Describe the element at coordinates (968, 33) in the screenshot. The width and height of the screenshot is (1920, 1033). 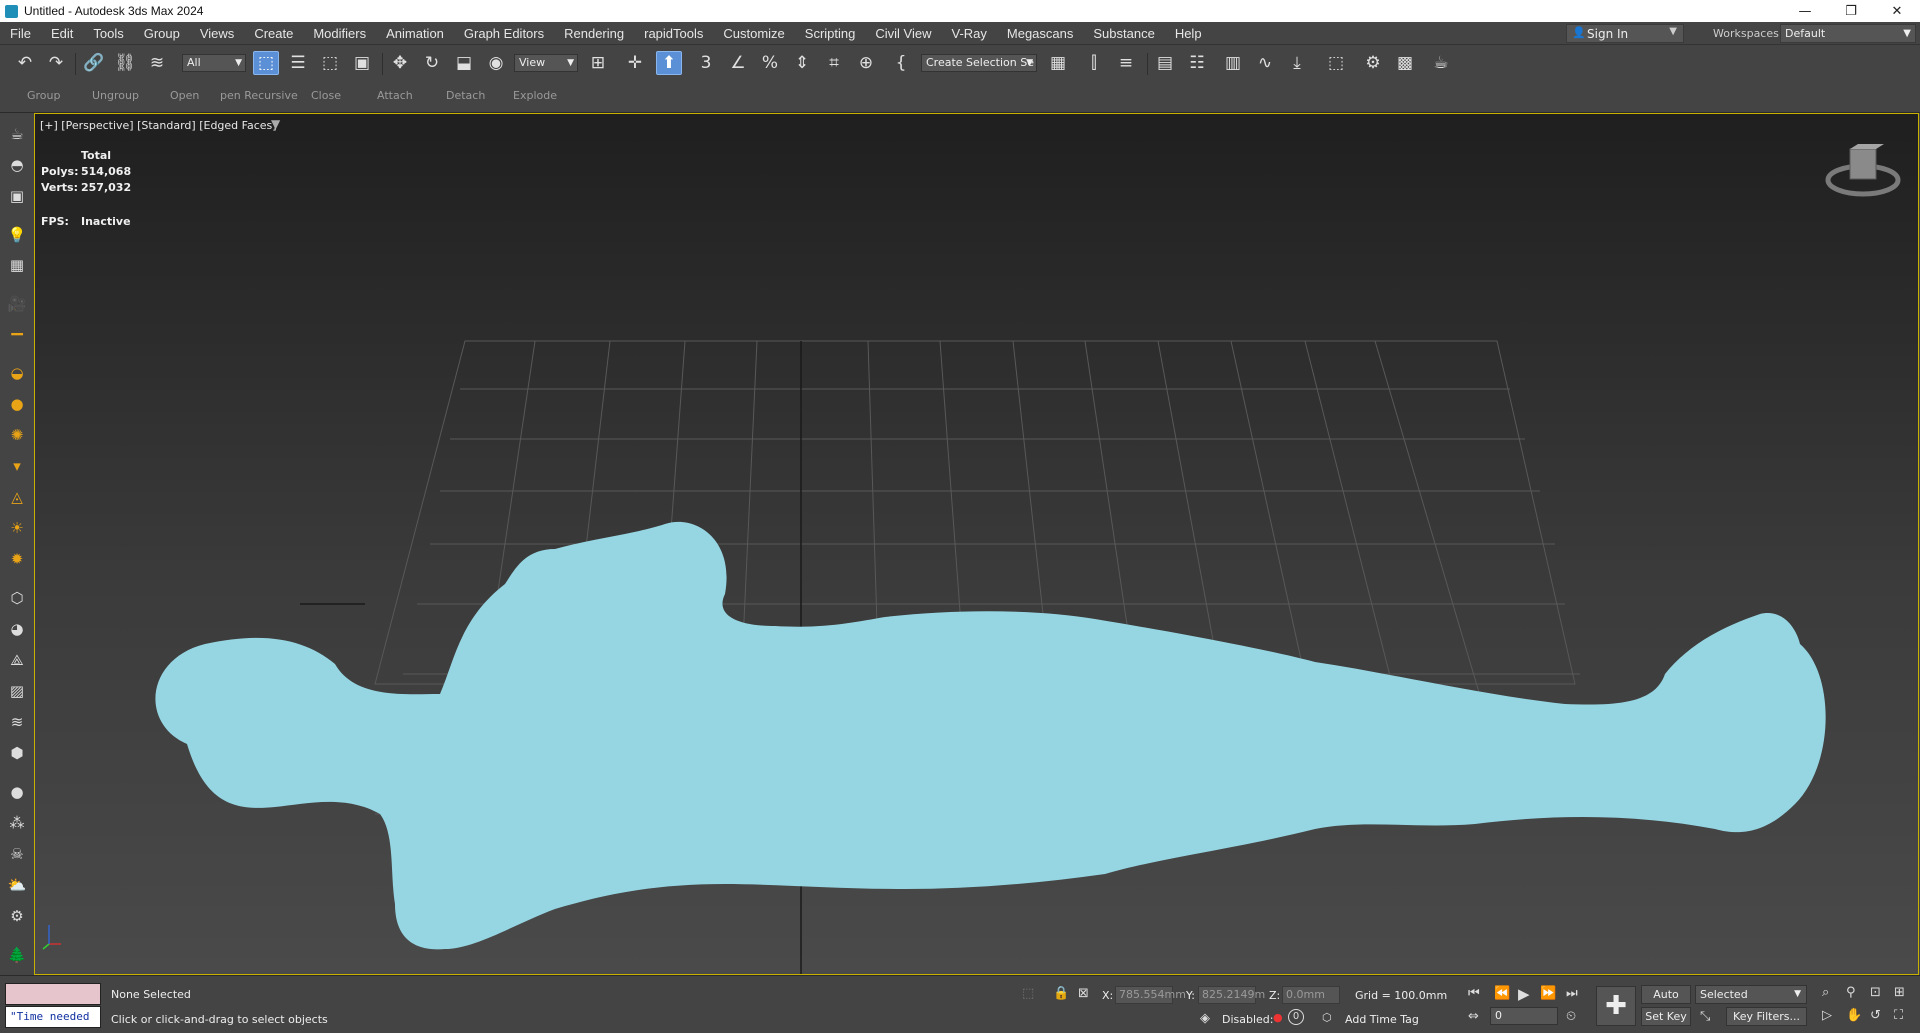
I see `menu-vray: V-Ray` at that location.